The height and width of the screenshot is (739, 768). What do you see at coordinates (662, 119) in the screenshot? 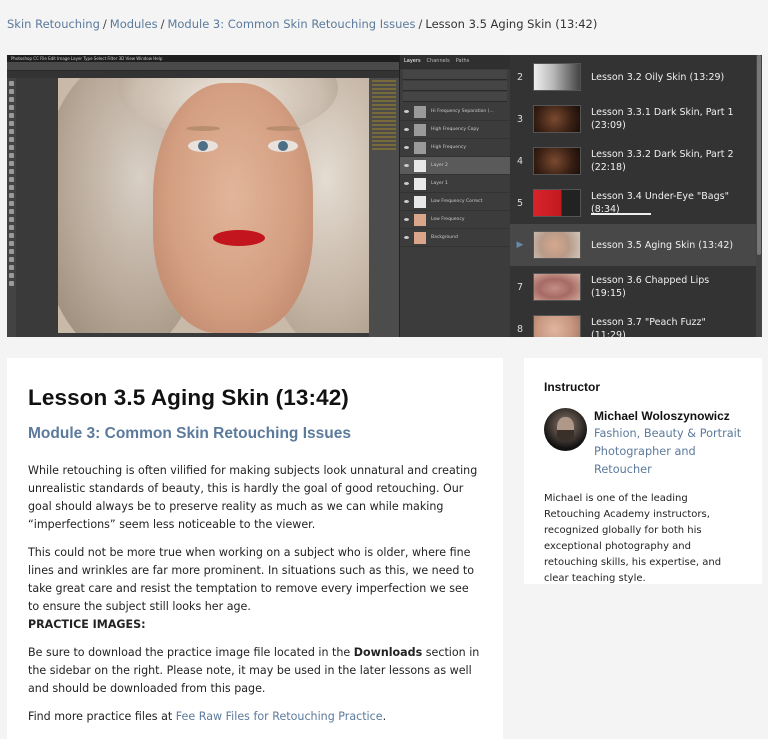
I see `playlist-item-title: Lesson 3.3.1 Dark Skin, Part 1 (23:09)` at bounding box center [662, 119].